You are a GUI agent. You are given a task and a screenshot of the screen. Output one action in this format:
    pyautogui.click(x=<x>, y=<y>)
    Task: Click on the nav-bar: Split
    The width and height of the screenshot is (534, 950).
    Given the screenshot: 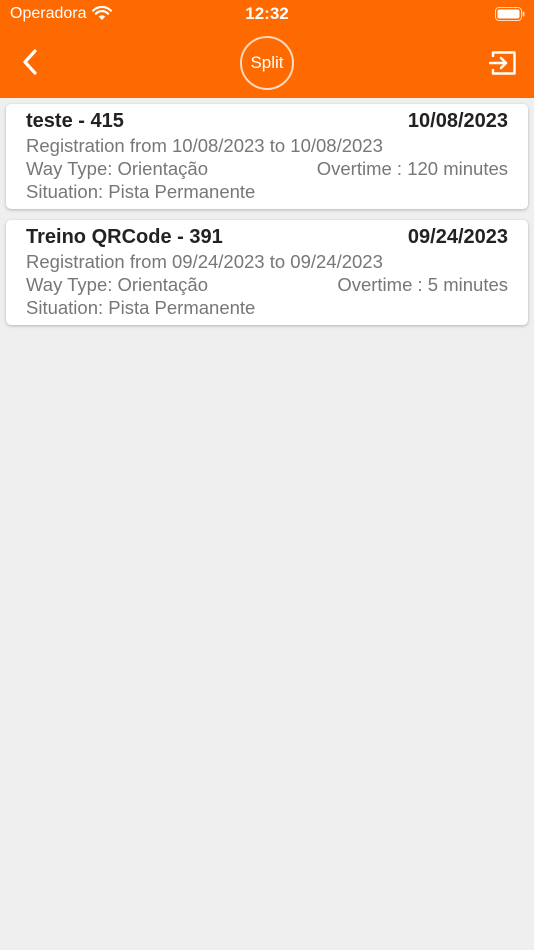 What is the action you would take?
    pyautogui.click(x=267, y=63)
    